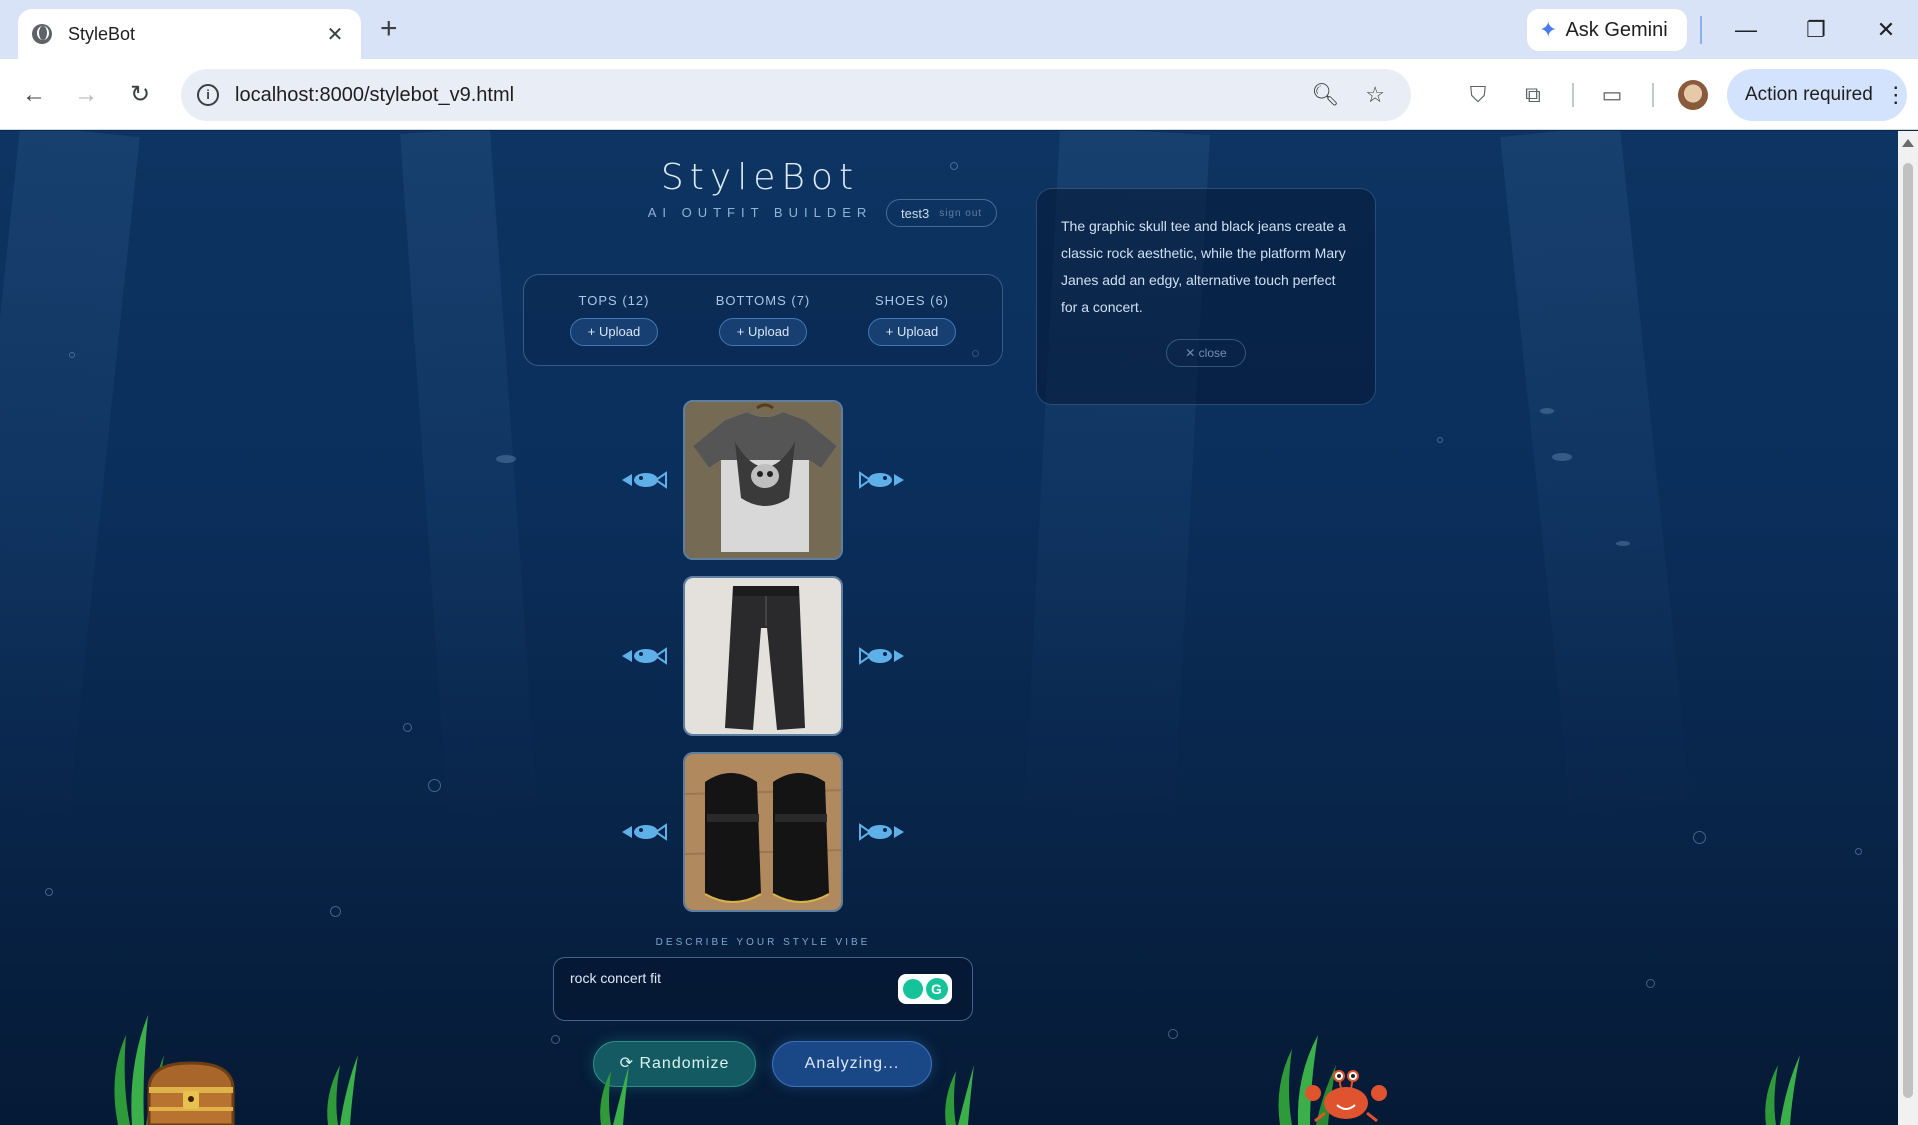  What do you see at coordinates (189, 34) in the screenshot?
I see `browser-tab: StyleBot ✕` at bounding box center [189, 34].